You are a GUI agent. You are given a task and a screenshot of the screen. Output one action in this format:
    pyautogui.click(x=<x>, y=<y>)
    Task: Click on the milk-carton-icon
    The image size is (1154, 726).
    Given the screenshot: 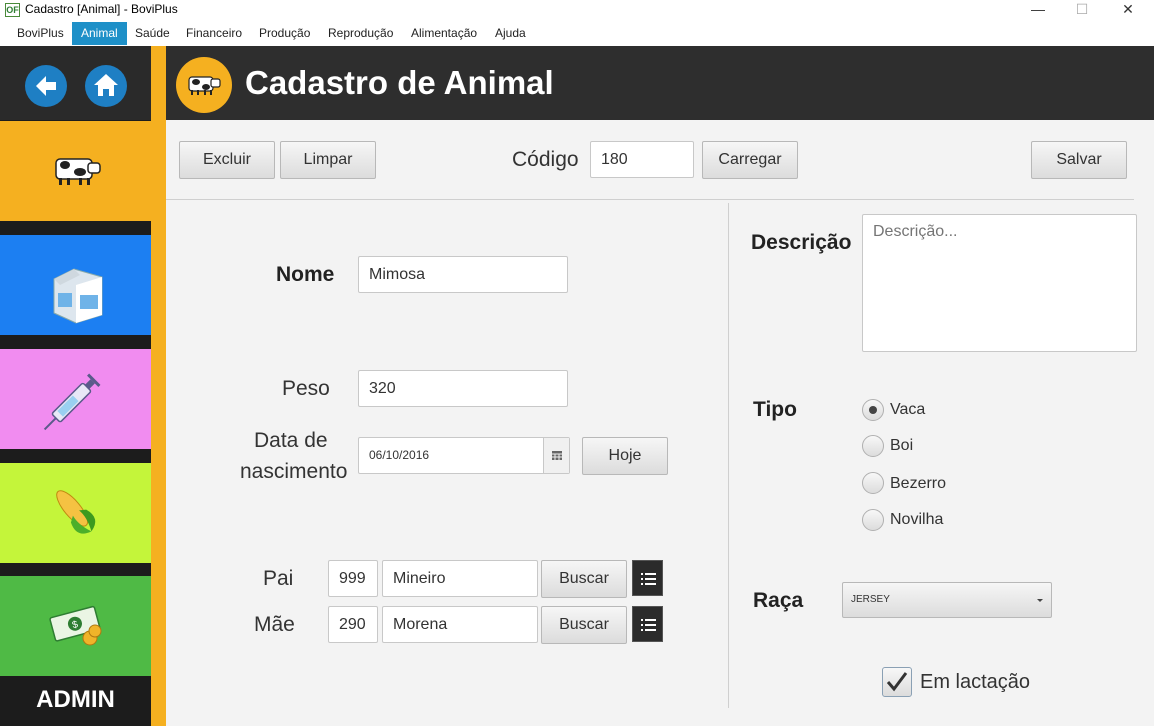 What is the action you would take?
    pyautogui.click(x=78, y=296)
    